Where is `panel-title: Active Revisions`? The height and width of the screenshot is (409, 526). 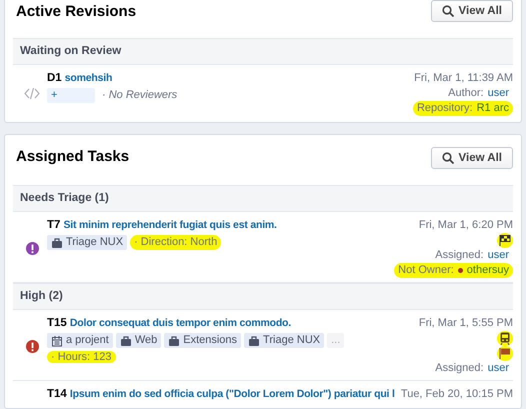 panel-title: Active Revisions is located at coordinates (75, 12).